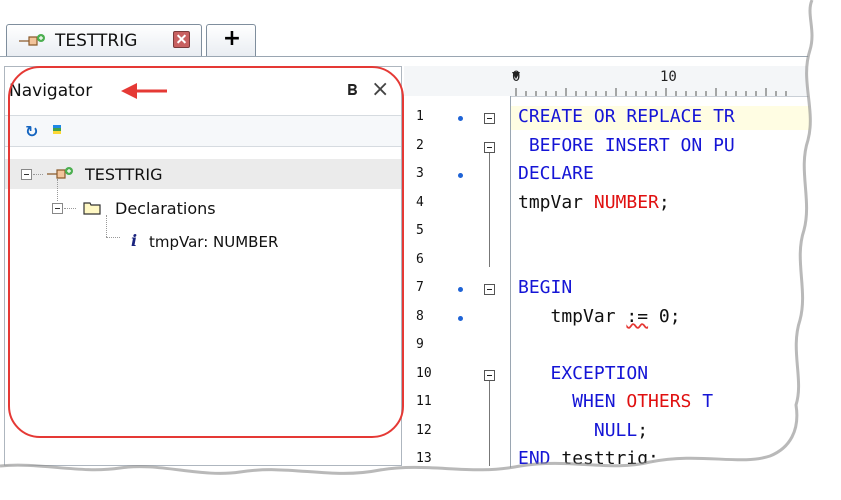  What do you see at coordinates (420, 344) in the screenshot?
I see `line-number: 9` at bounding box center [420, 344].